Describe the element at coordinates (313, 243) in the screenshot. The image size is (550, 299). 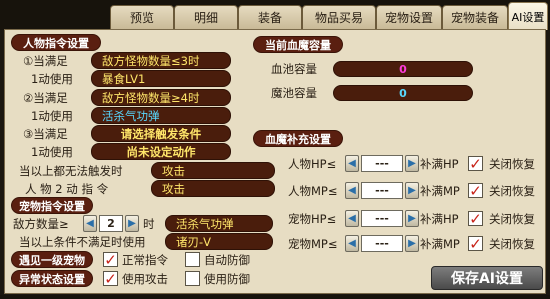
I see `pet-mp-threshold-label: 宠物MP≤` at that location.